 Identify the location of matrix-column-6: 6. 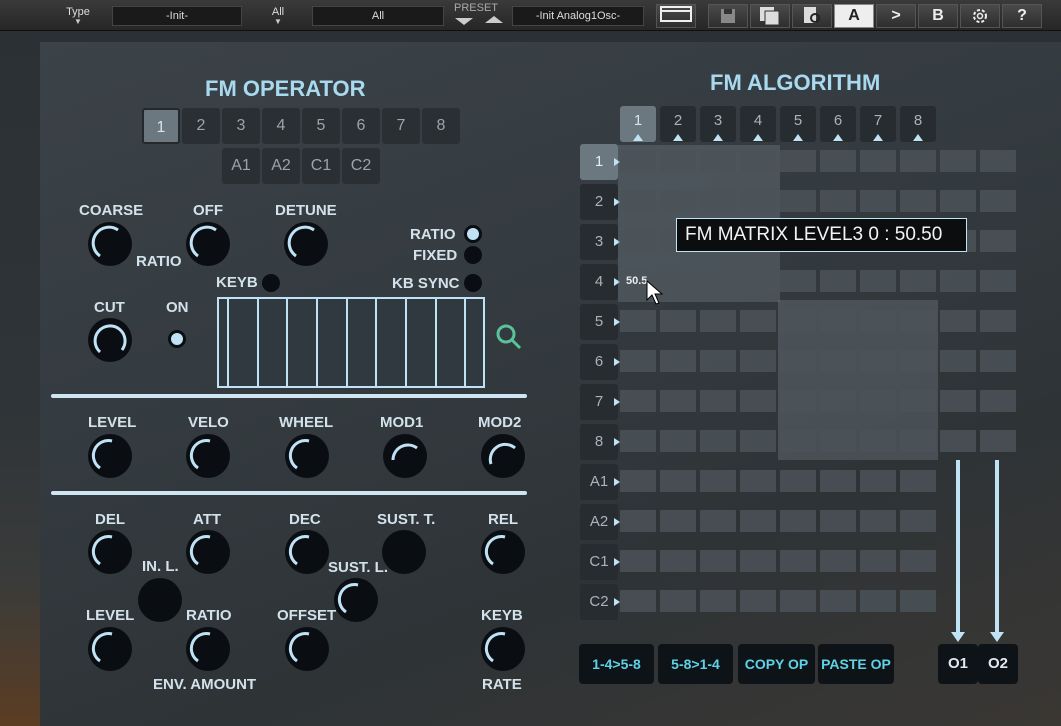
(838, 124).